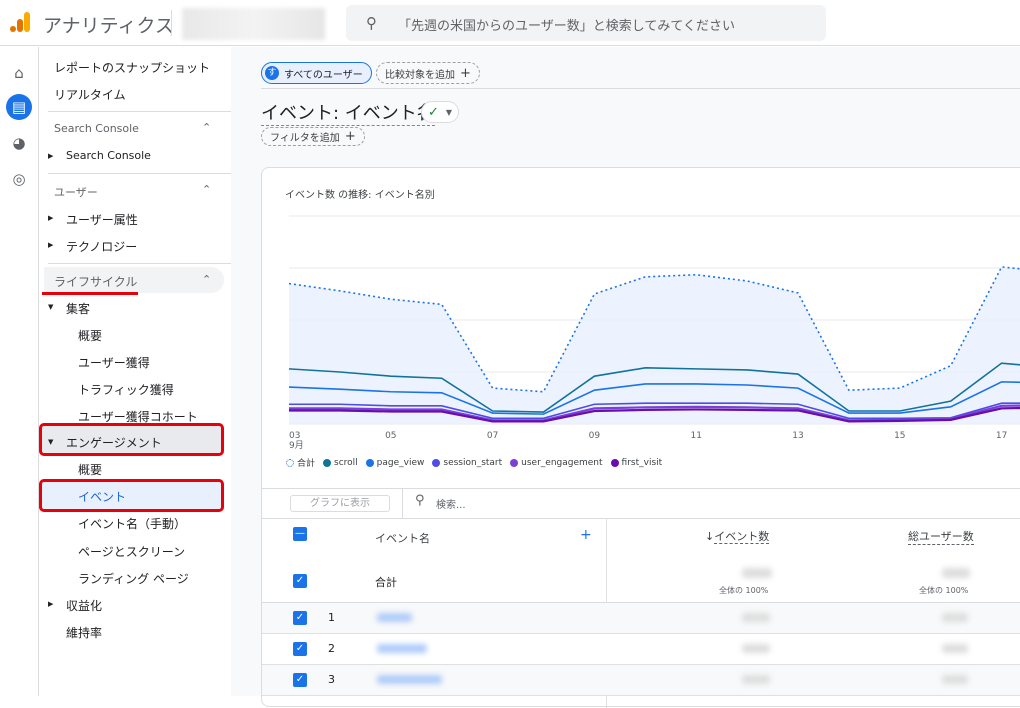  Describe the element at coordinates (19, 179) in the screenshot. I see `advertising-icon: ◎` at that location.